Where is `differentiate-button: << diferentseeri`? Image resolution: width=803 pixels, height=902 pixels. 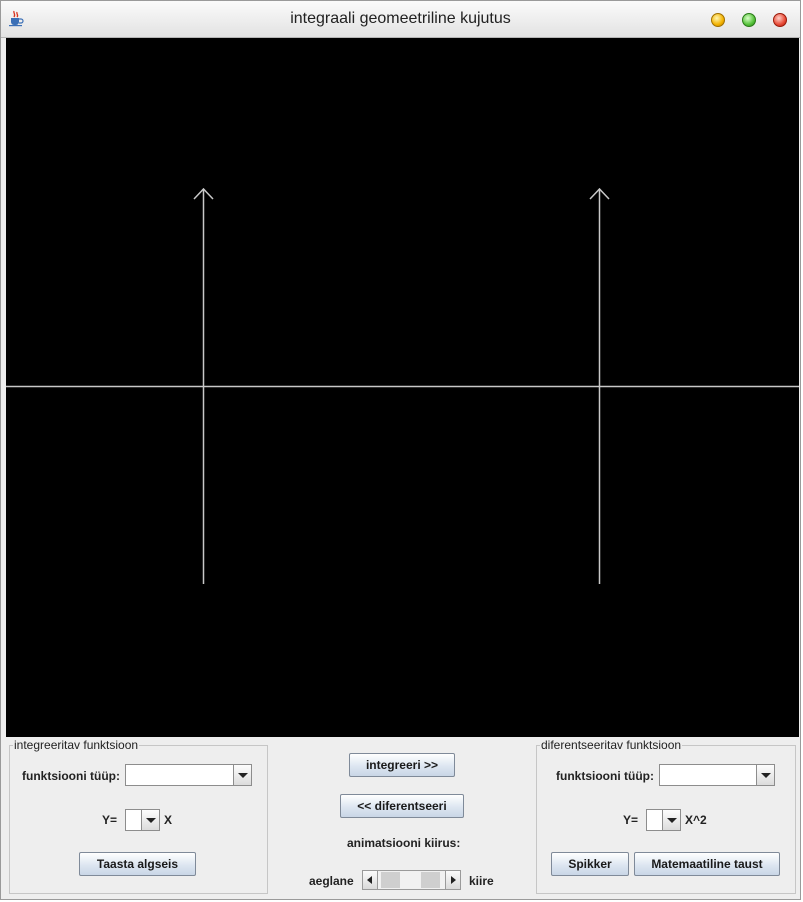 differentiate-button: << diferentseeri is located at coordinates (402, 806).